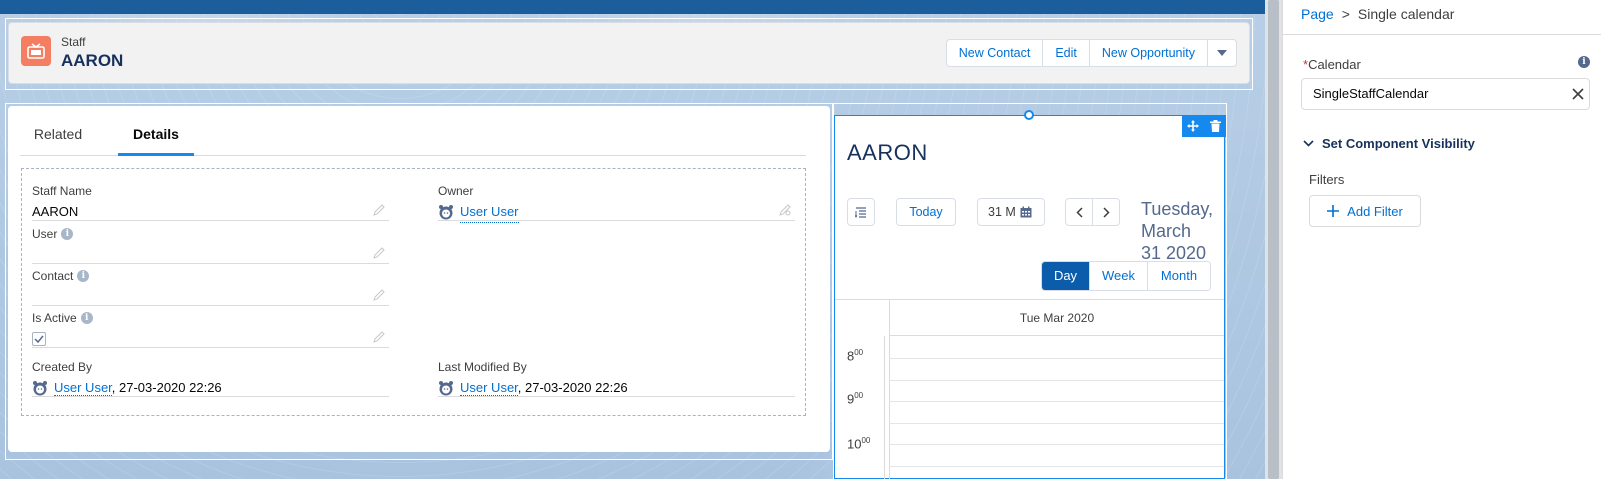  I want to click on add-filter-label: Add Filter, so click(1375, 211).